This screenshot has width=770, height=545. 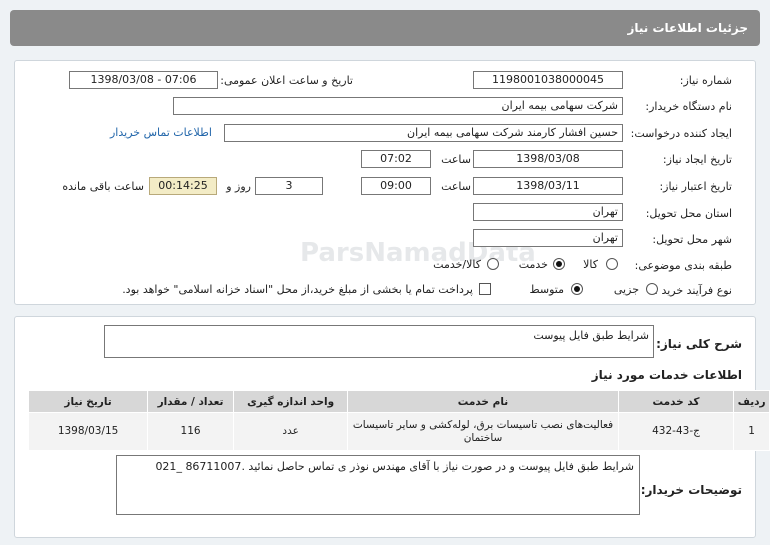 I want to click on category-option-service: خدمت, so click(x=533, y=264).